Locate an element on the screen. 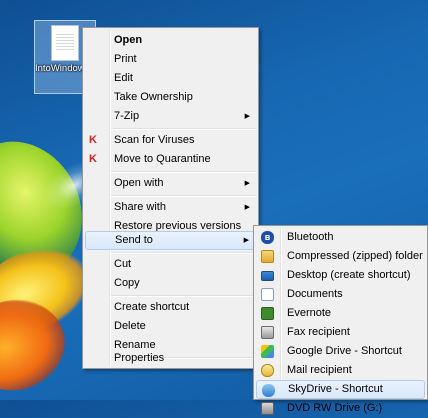 The width and height of the screenshot is (428, 418). menu-item-open: Open is located at coordinates (170, 40).